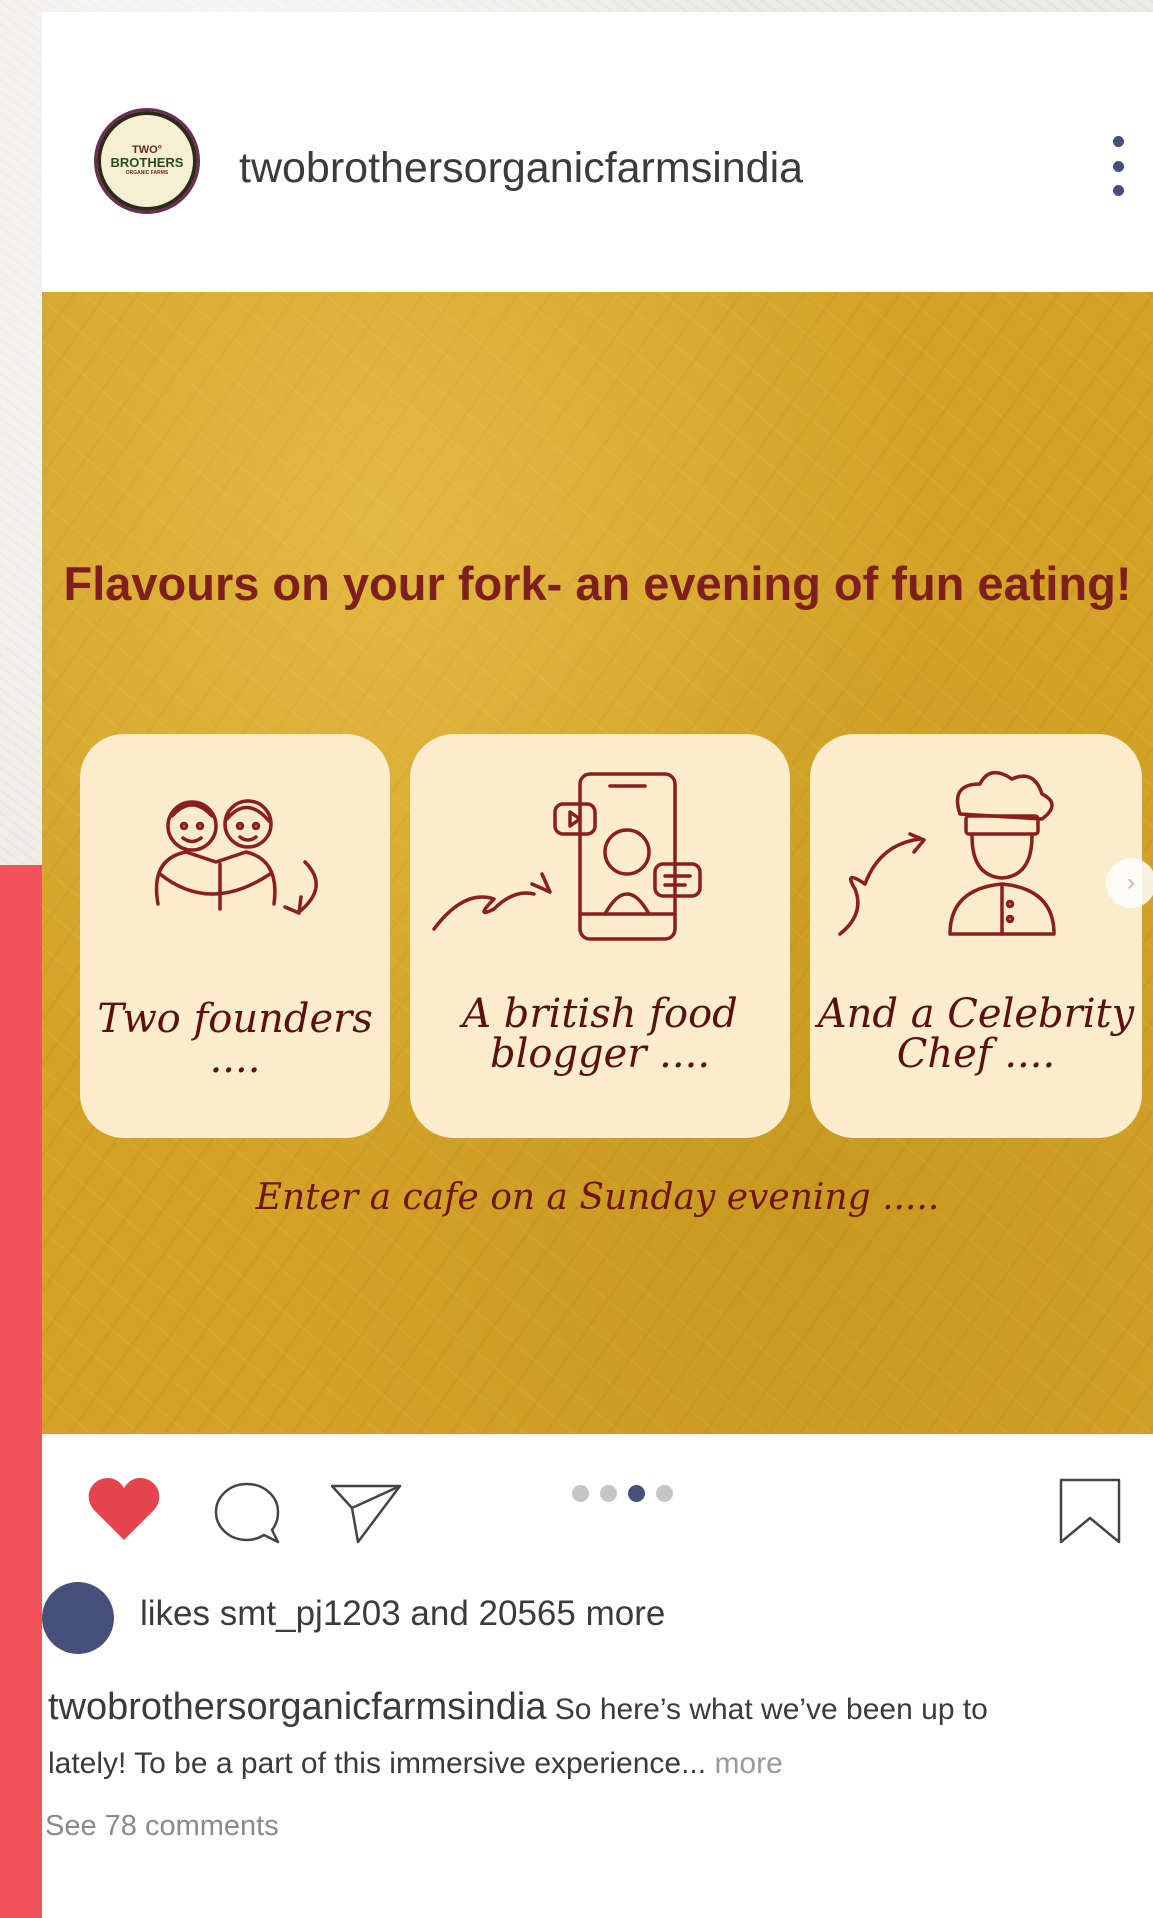 The height and width of the screenshot is (1918, 1153). I want to click on more-options-icon, so click(1118, 166).